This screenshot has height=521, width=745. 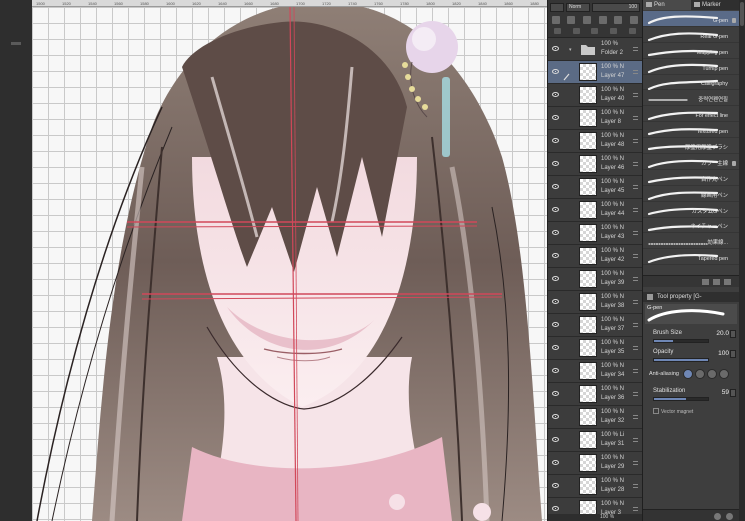 What do you see at coordinates (595, 325) in the screenshot?
I see `layer-row: 100 % N Layer 37` at bounding box center [595, 325].